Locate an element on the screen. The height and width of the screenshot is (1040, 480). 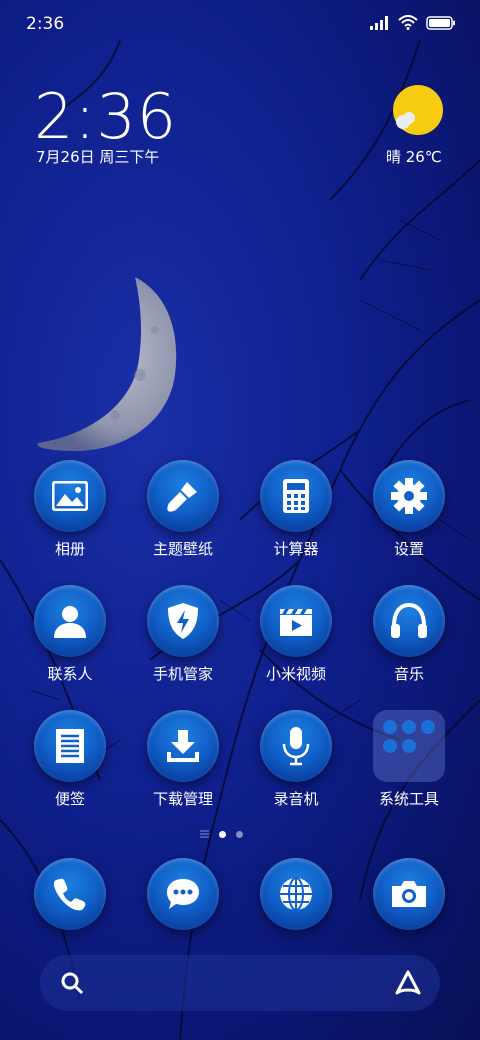
battery-icon is located at coordinates (440, 22).